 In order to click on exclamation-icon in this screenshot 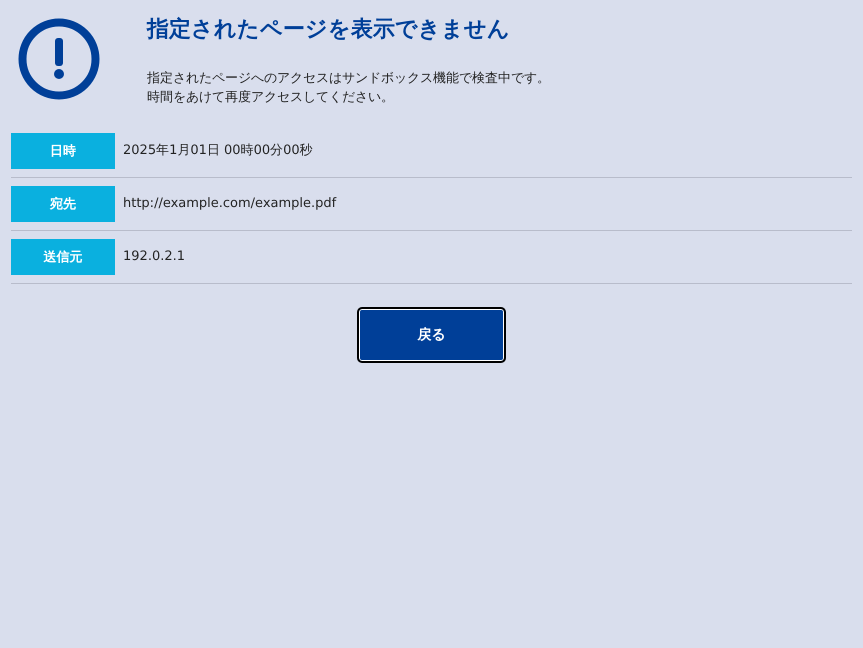, I will do `click(59, 59)`.